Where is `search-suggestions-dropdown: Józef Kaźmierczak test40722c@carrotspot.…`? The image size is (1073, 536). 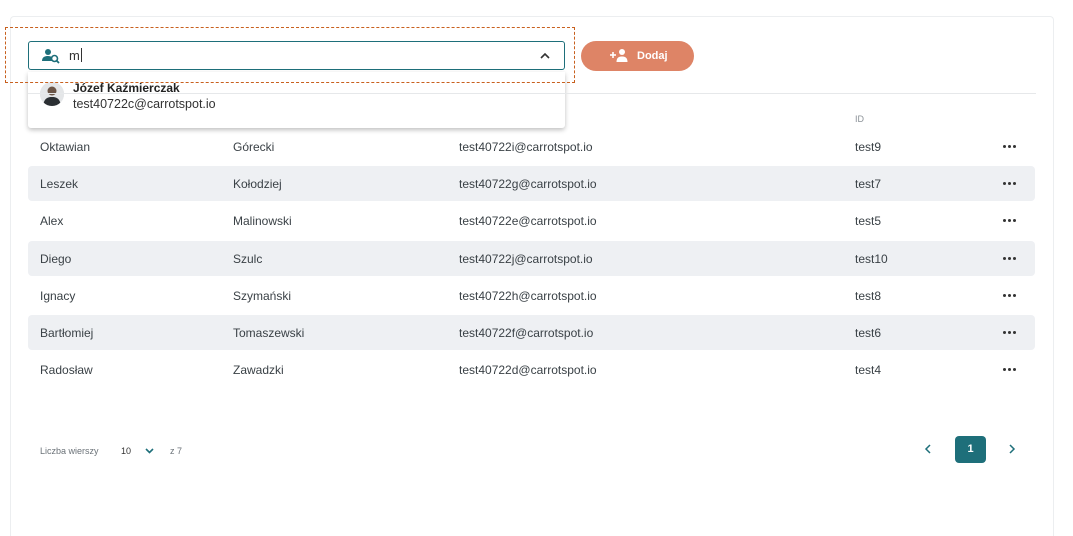
search-suggestions-dropdown: Józef Kaźmierczak test40722c@carrotspot.… is located at coordinates (296, 100).